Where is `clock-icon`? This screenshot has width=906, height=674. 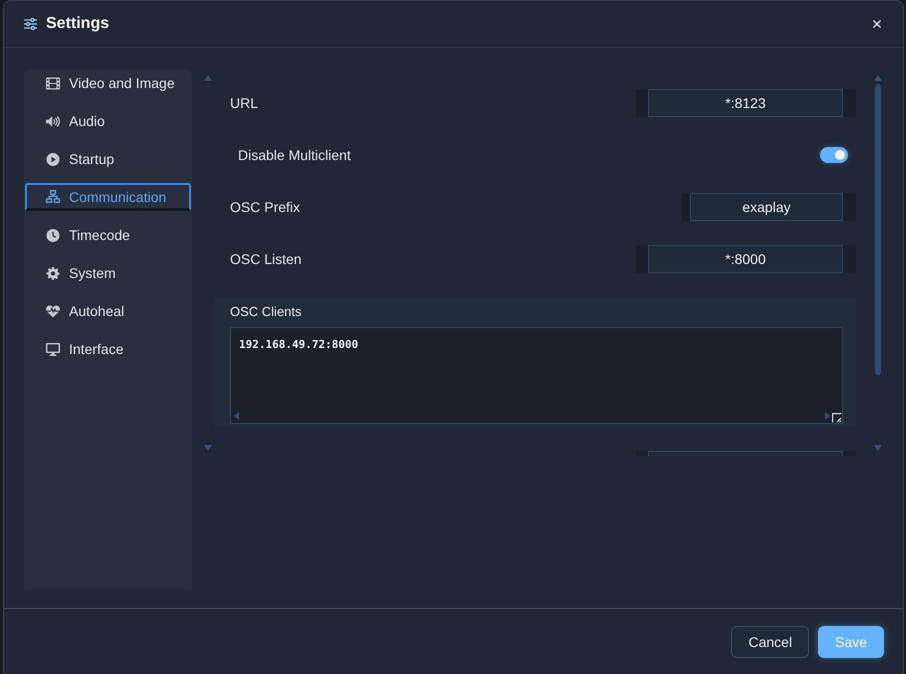 clock-icon is located at coordinates (53, 235).